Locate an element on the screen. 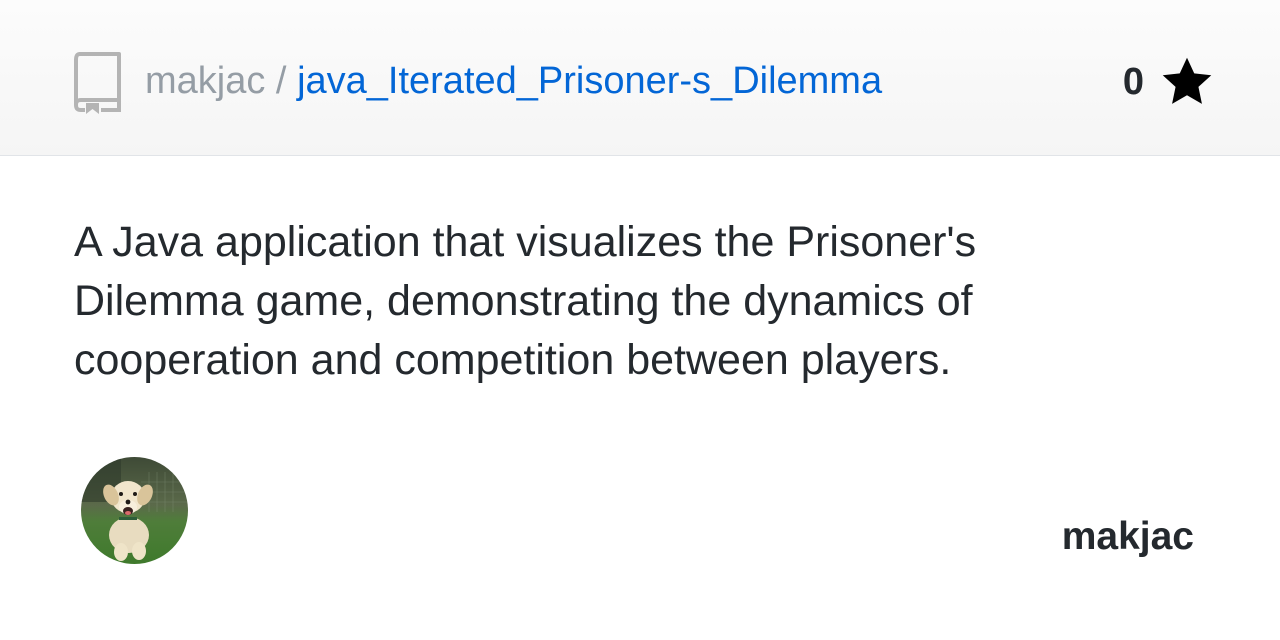 The height and width of the screenshot is (640, 1280). star-button: 0 is located at coordinates (1169, 82).